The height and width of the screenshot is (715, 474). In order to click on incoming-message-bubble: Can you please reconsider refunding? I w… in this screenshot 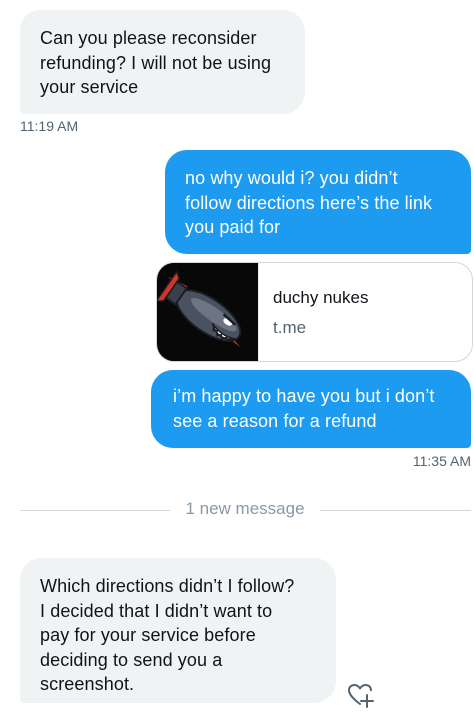, I will do `click(162, 62)`.